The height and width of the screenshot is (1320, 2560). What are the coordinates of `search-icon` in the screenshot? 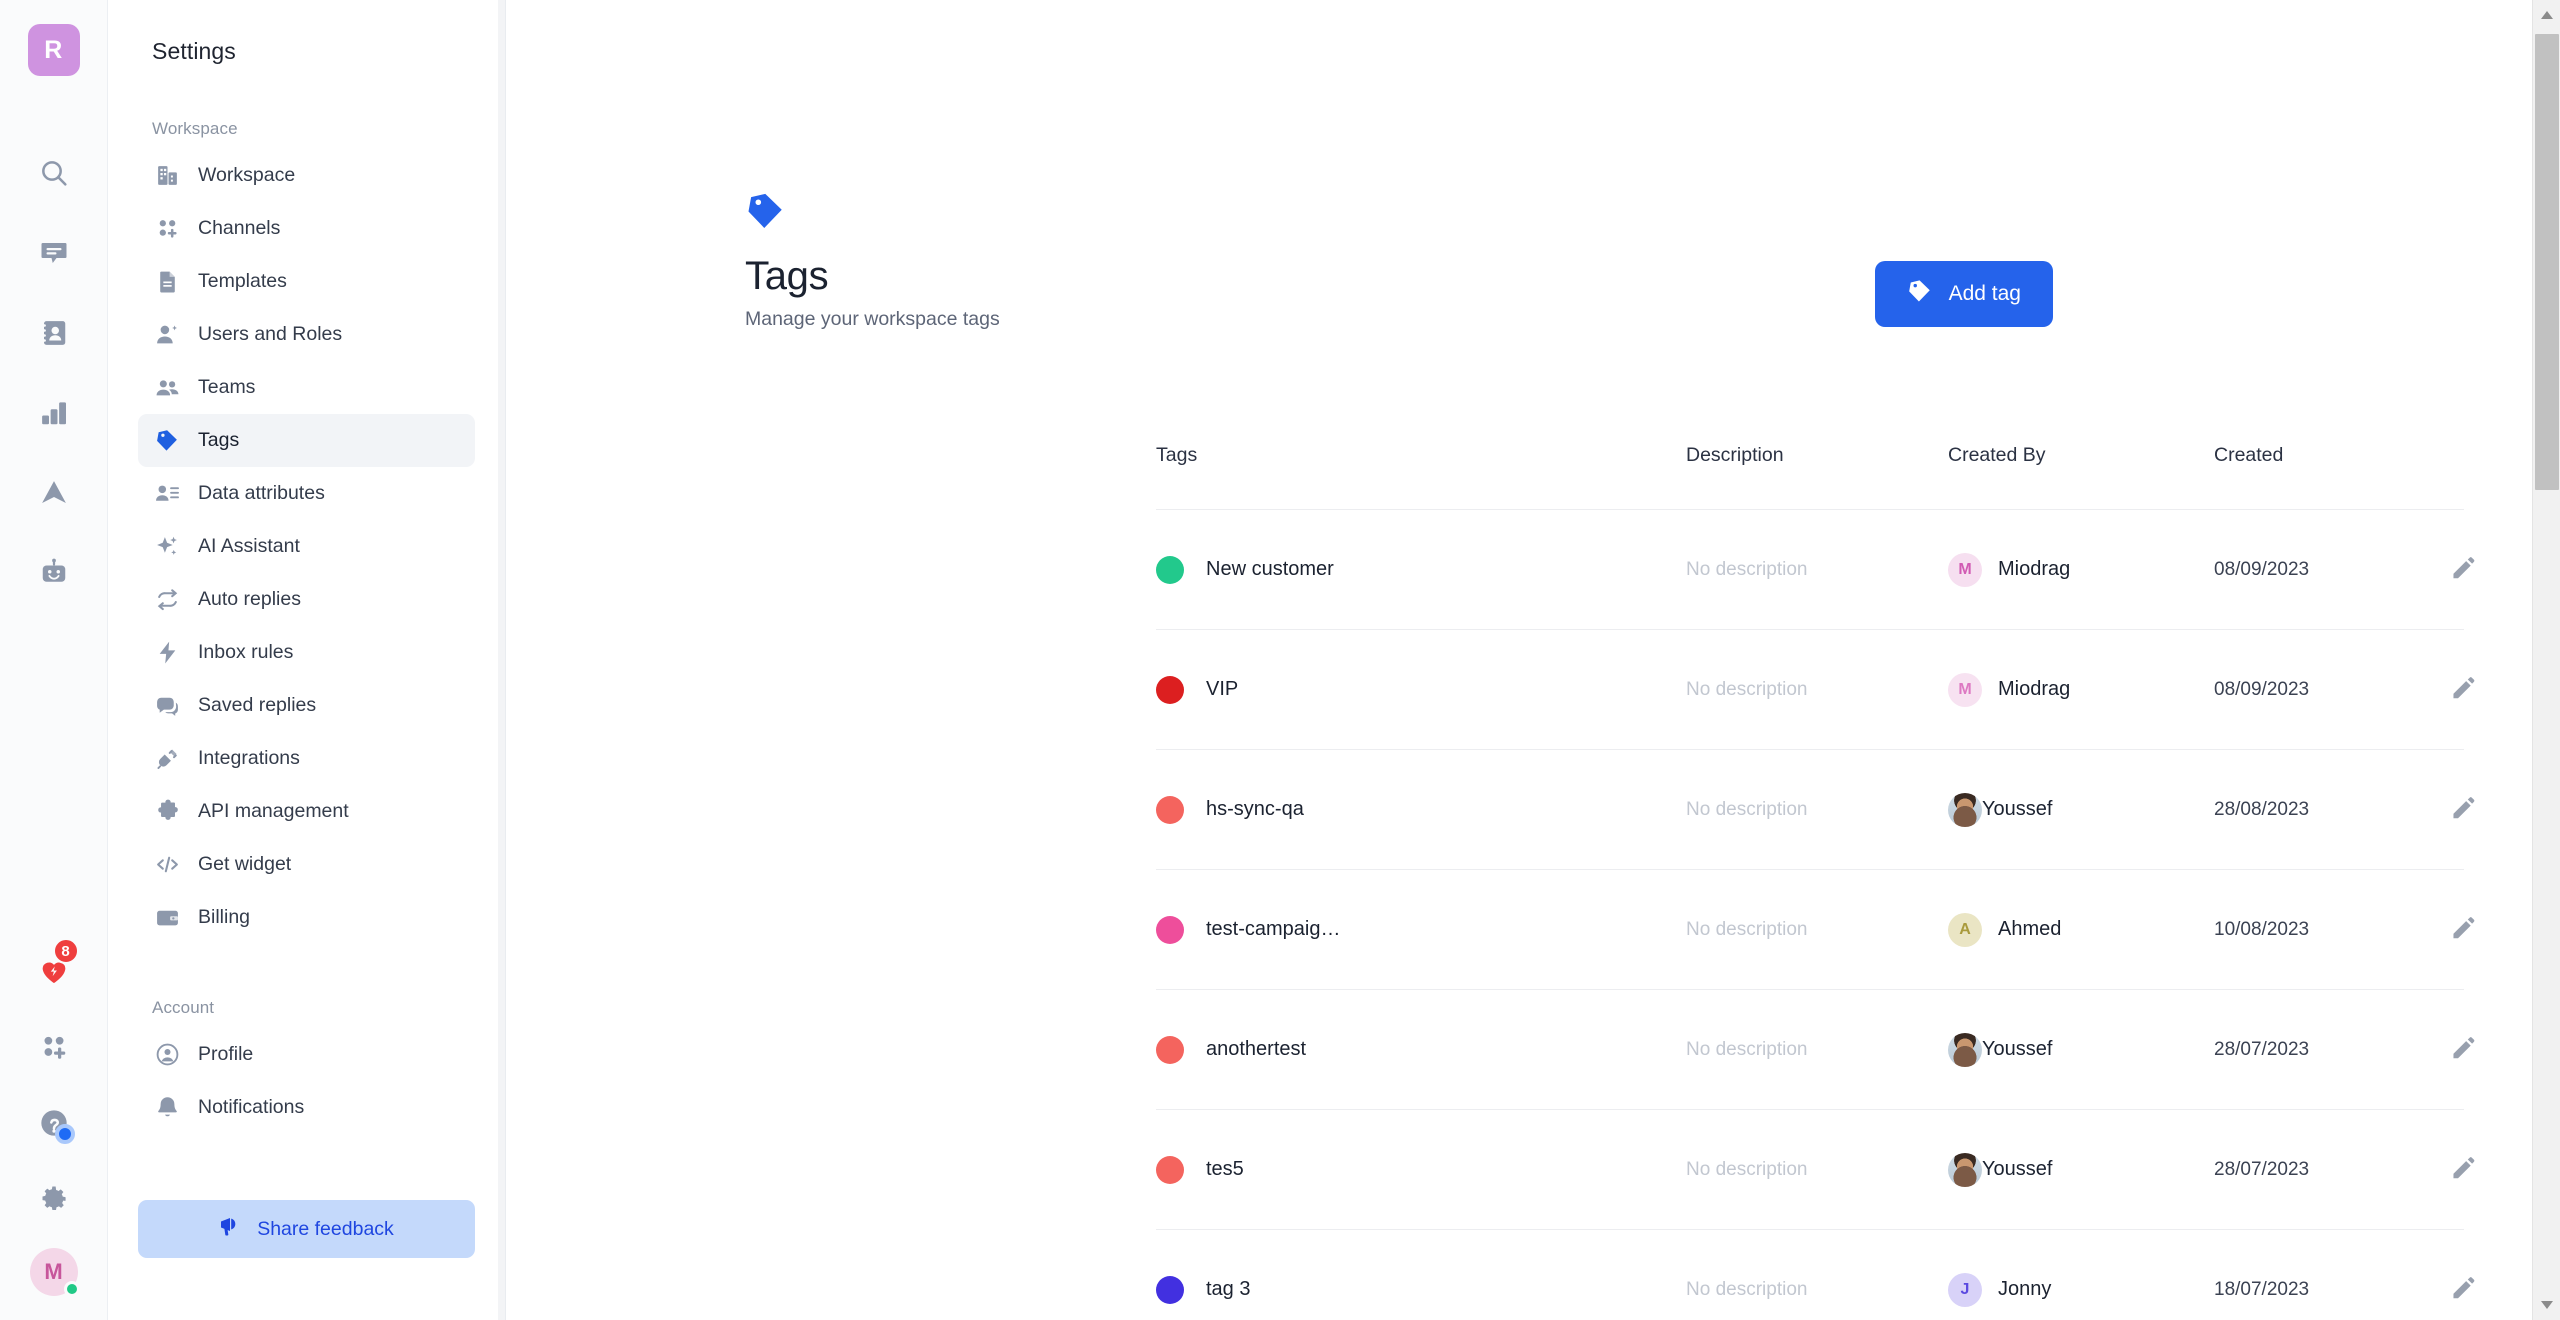 It's located at (54, 173).